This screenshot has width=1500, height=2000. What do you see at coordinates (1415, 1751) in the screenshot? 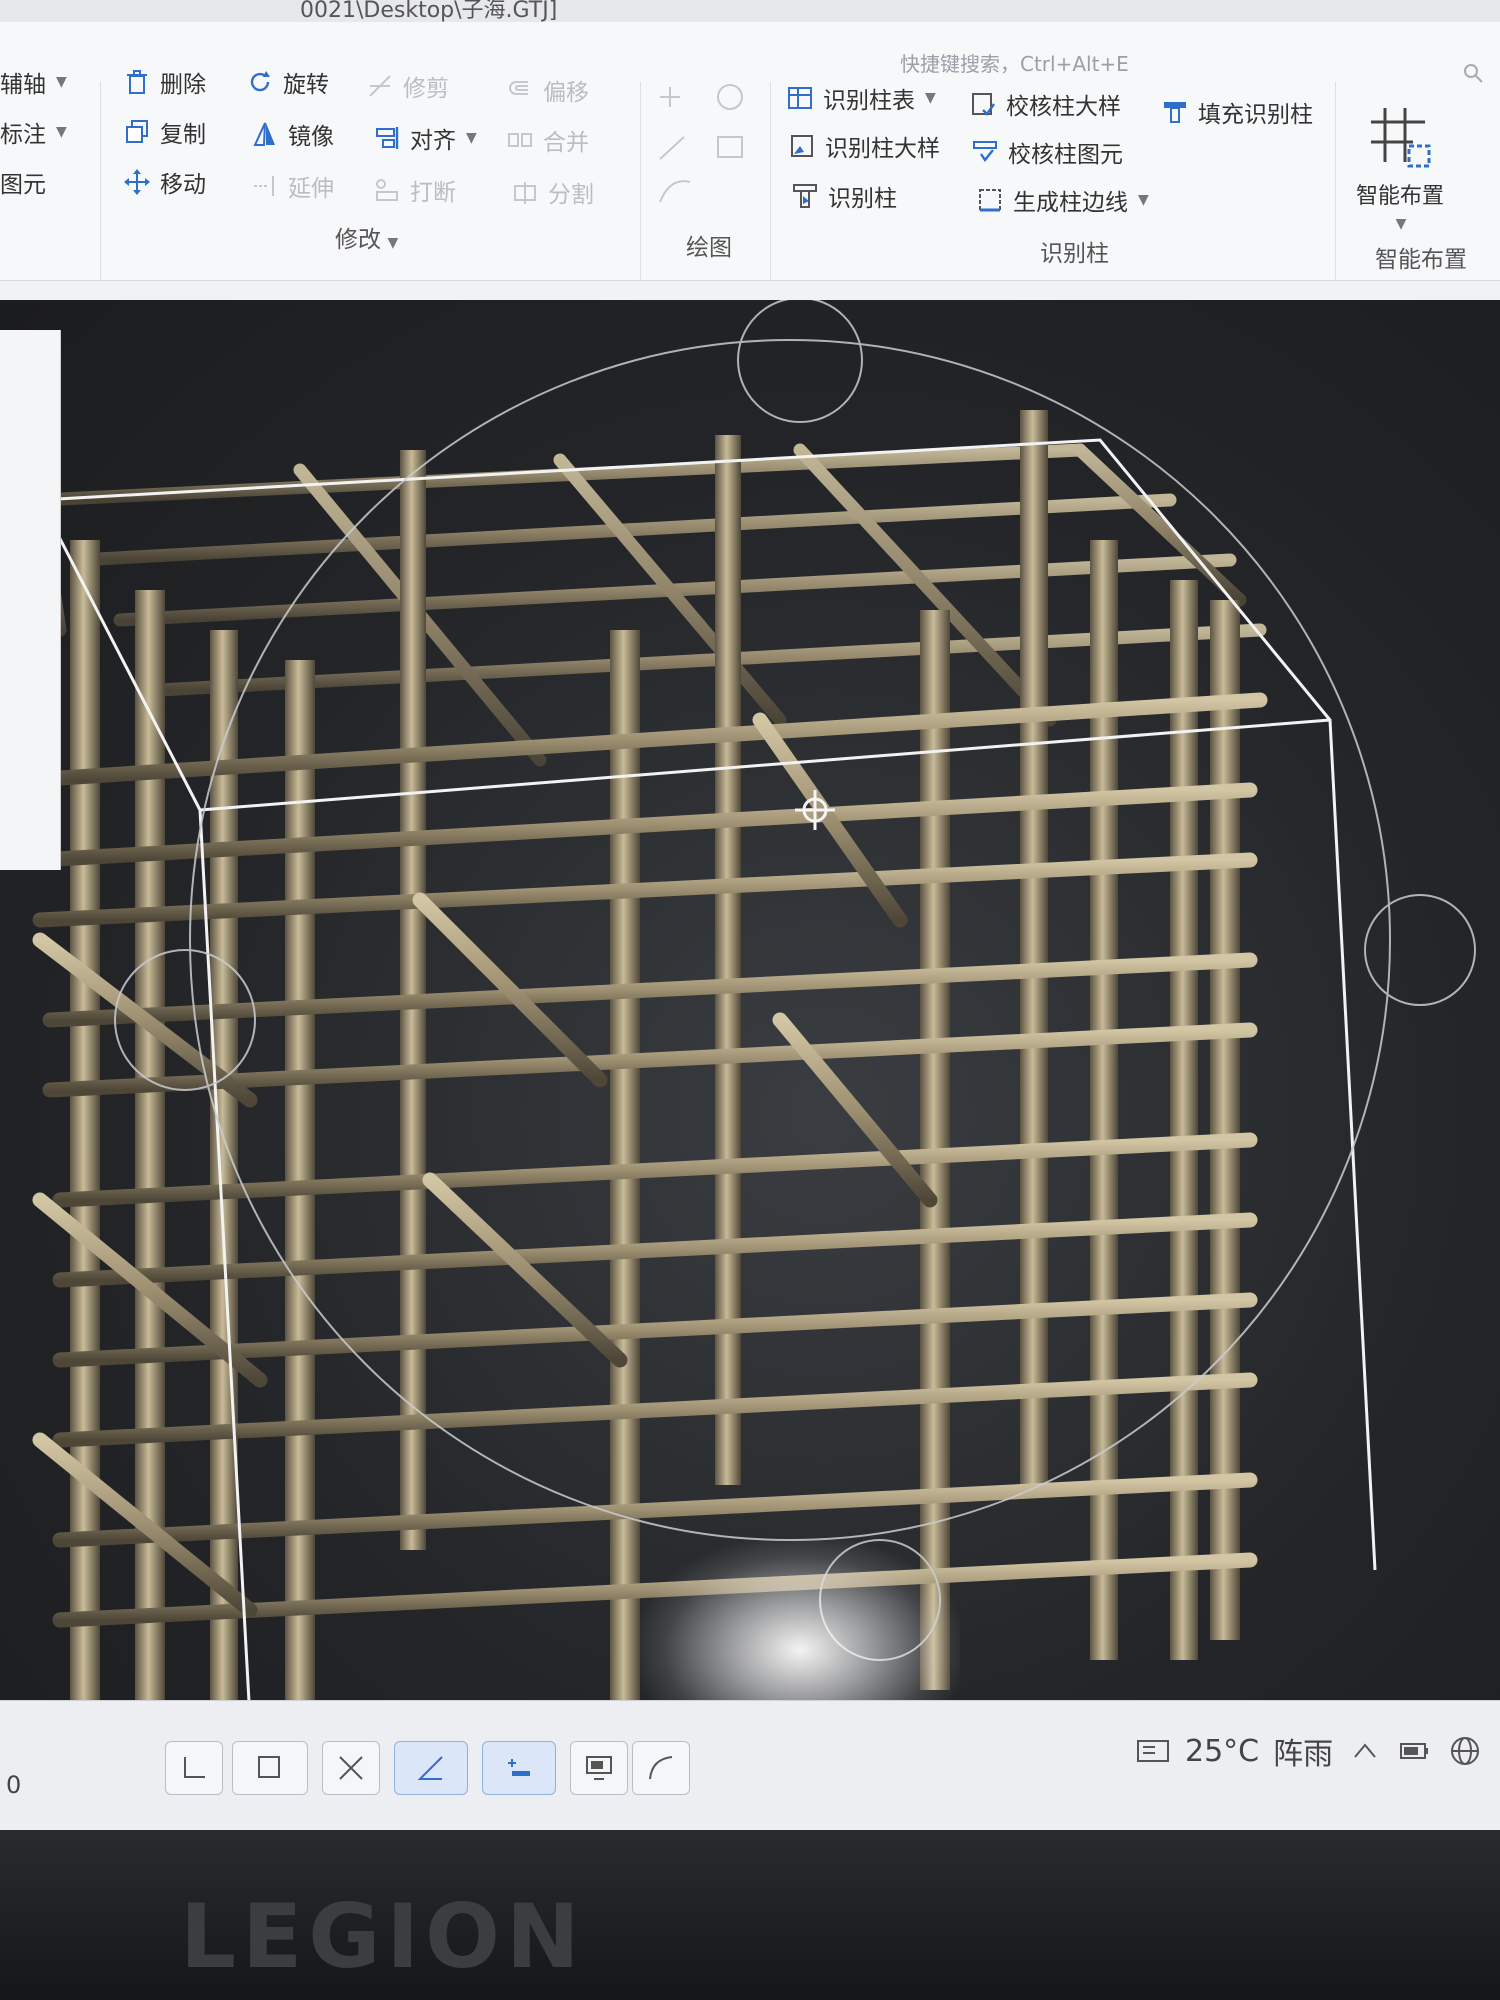
I see `battery-icon` at bounding box center [1415, 1751].